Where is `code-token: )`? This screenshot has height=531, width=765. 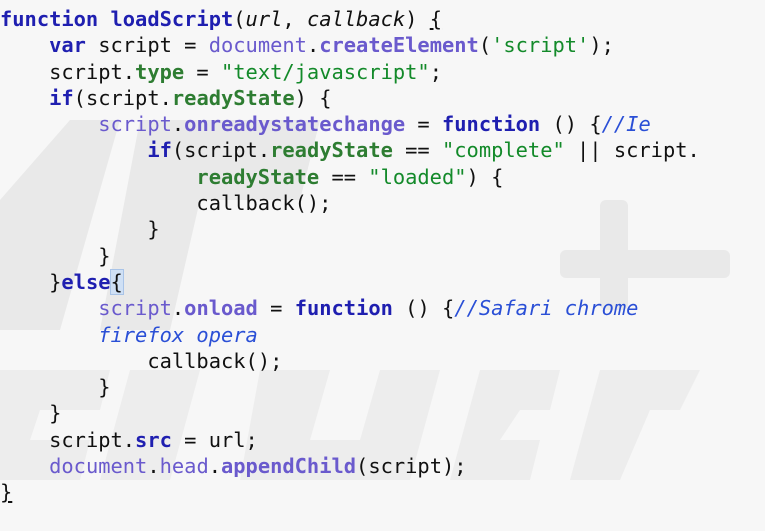 code-token: ) is located at coordinates (417, 19).